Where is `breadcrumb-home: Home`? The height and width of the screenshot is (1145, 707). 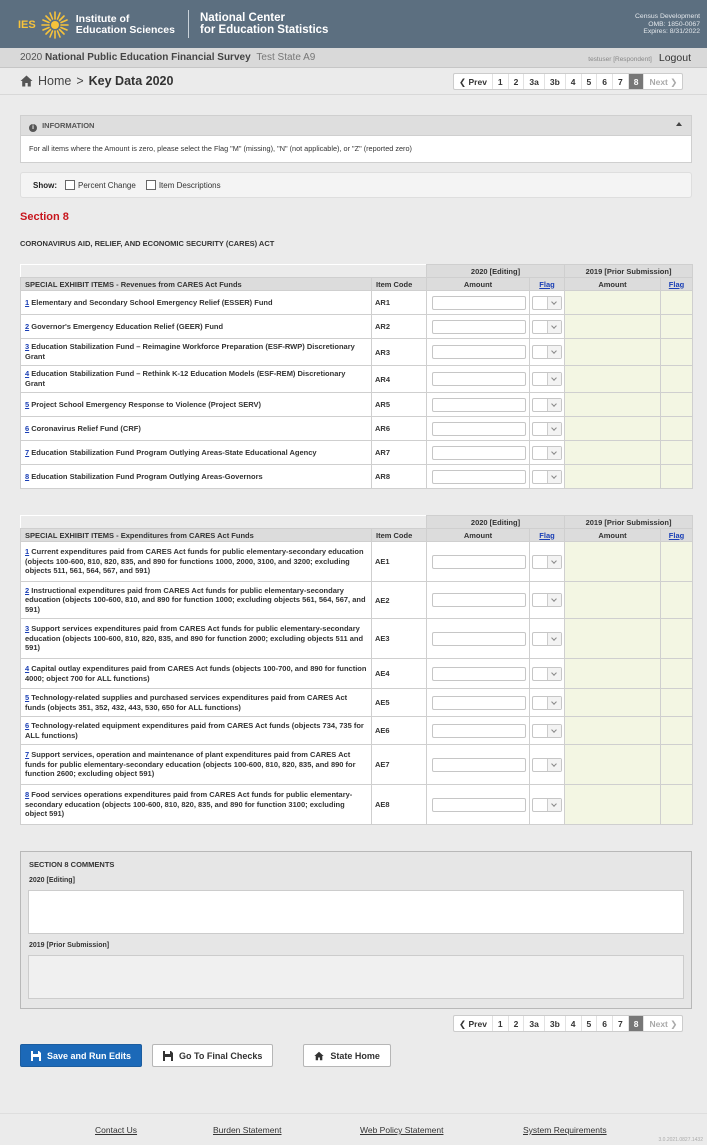
breadcrumb-home: Home is located at coordinates (54, 81).